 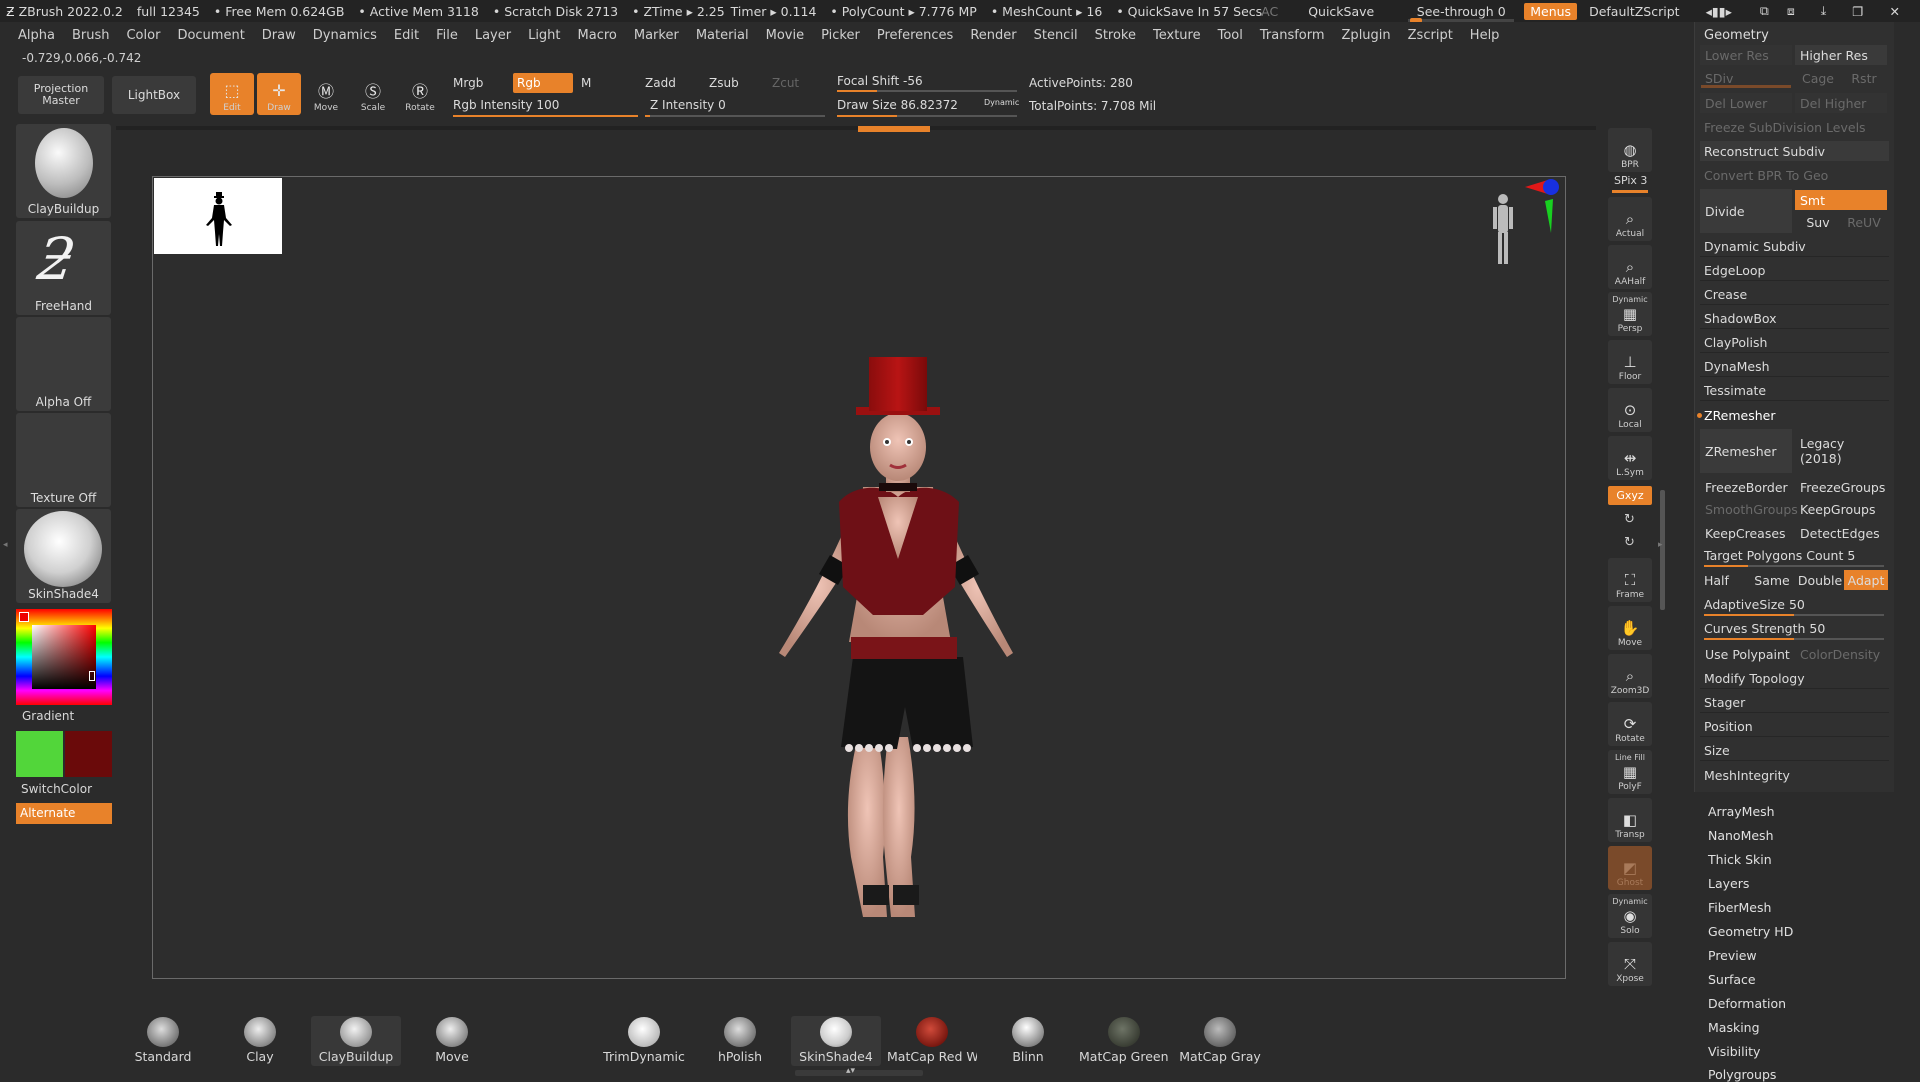 I want to click on zremesher-subpalette: ZRemesher, so click(x=1794, y=415).